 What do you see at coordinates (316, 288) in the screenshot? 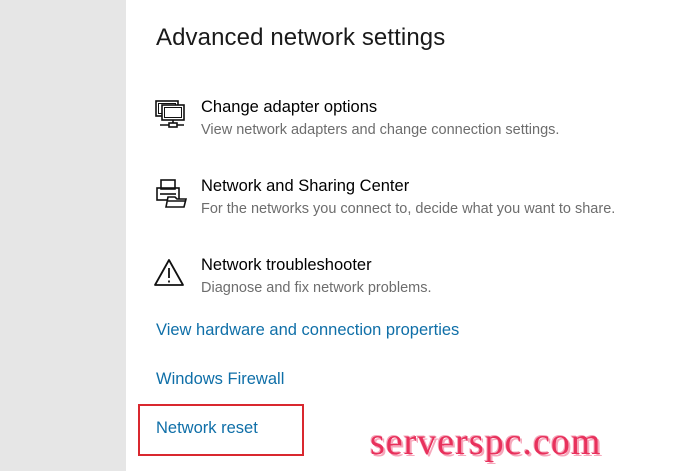
I see `item-description: Diagnose and fix network problems.` at bounding box center [316, 288].